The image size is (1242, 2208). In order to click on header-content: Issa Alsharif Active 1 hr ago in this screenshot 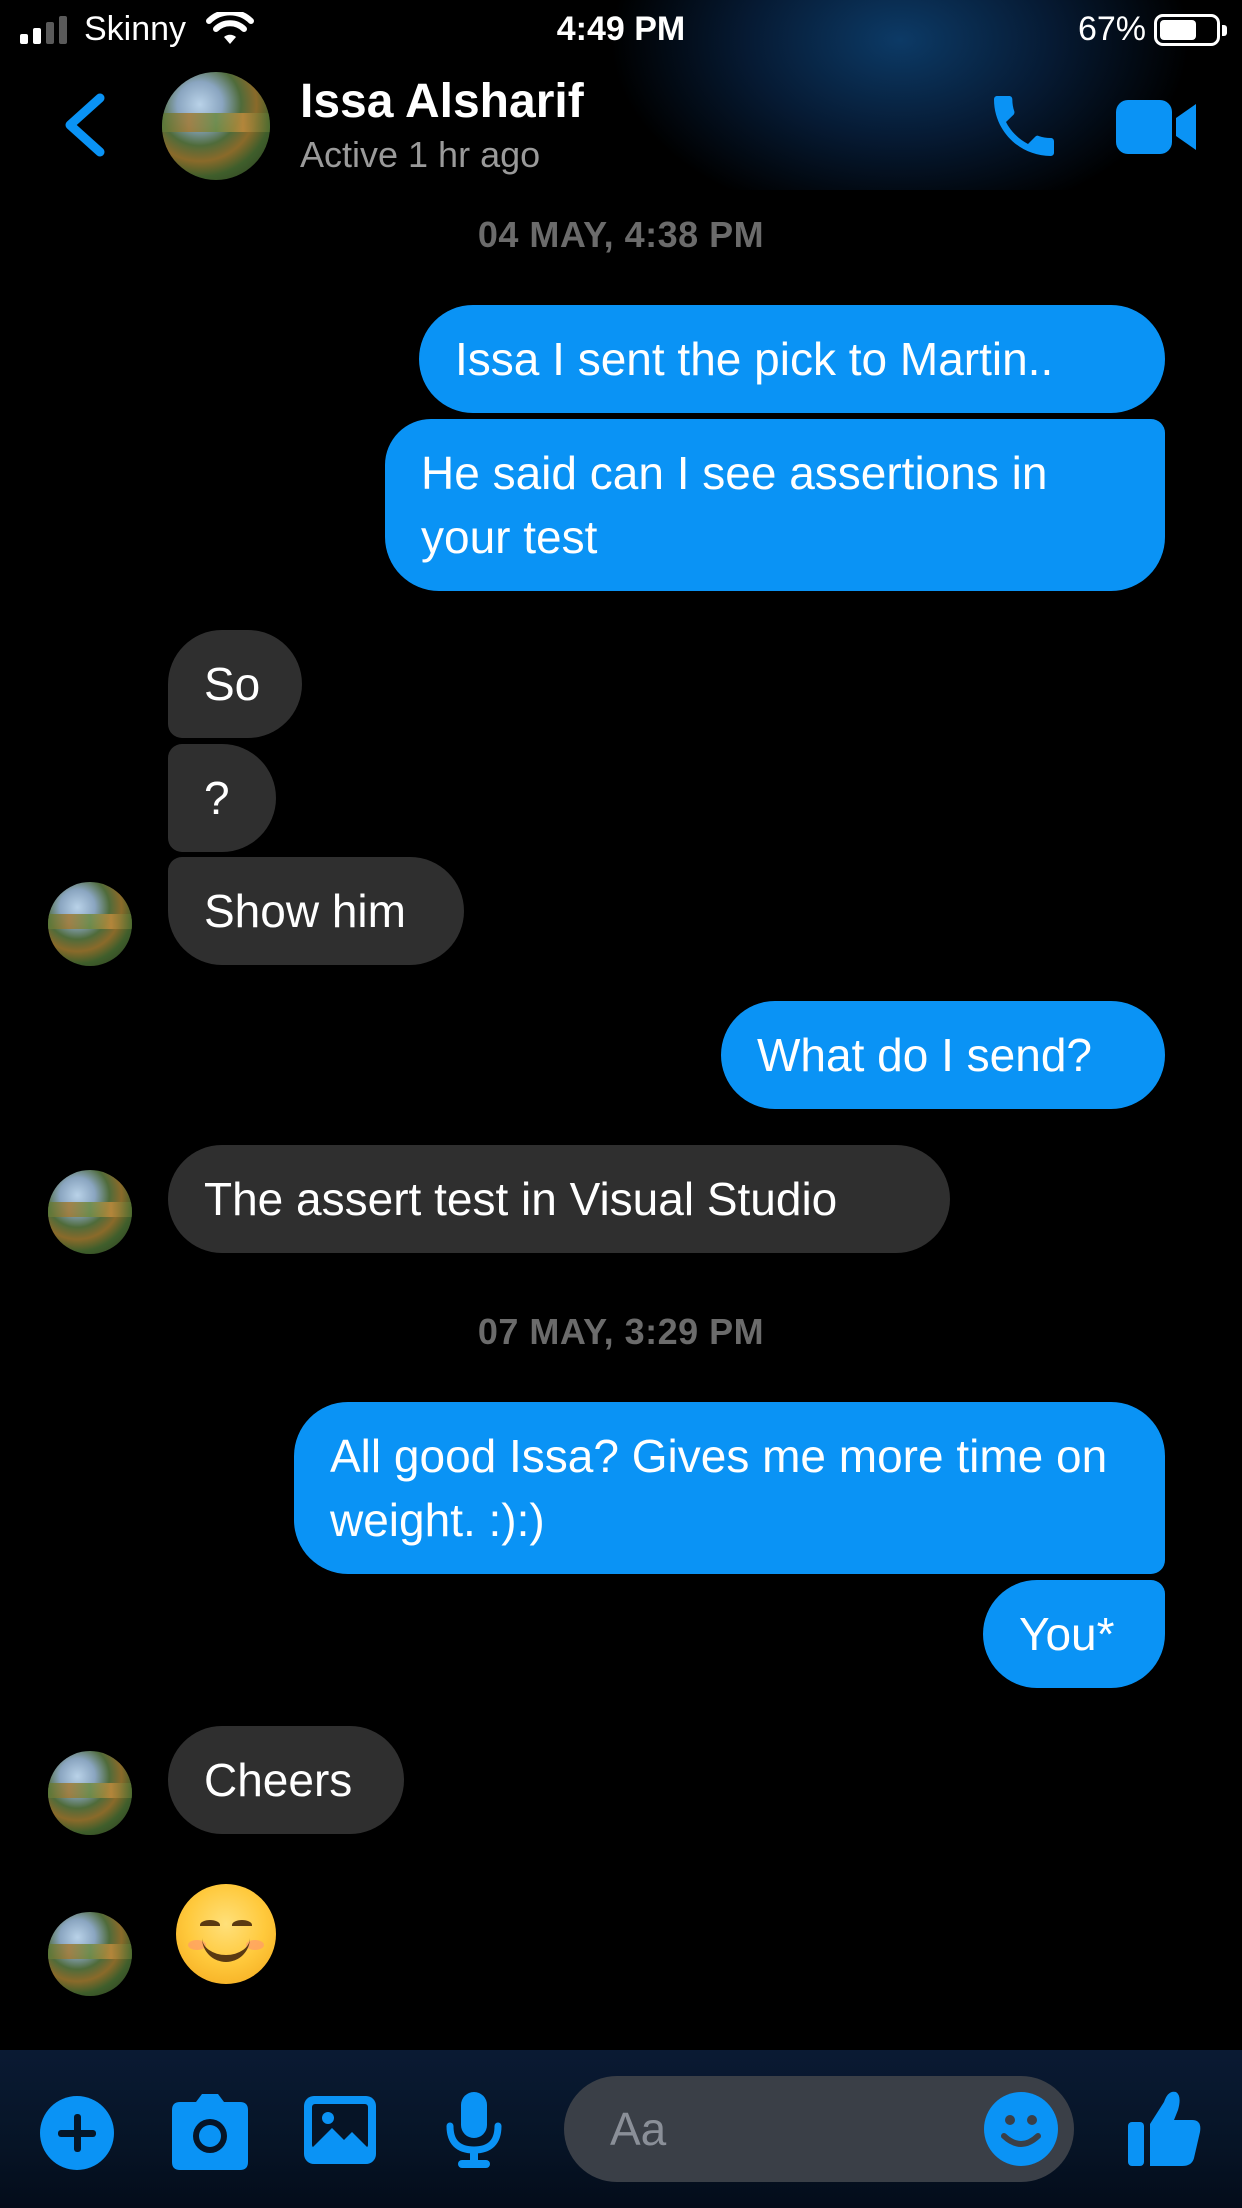, I will do `click(621, 127)`.